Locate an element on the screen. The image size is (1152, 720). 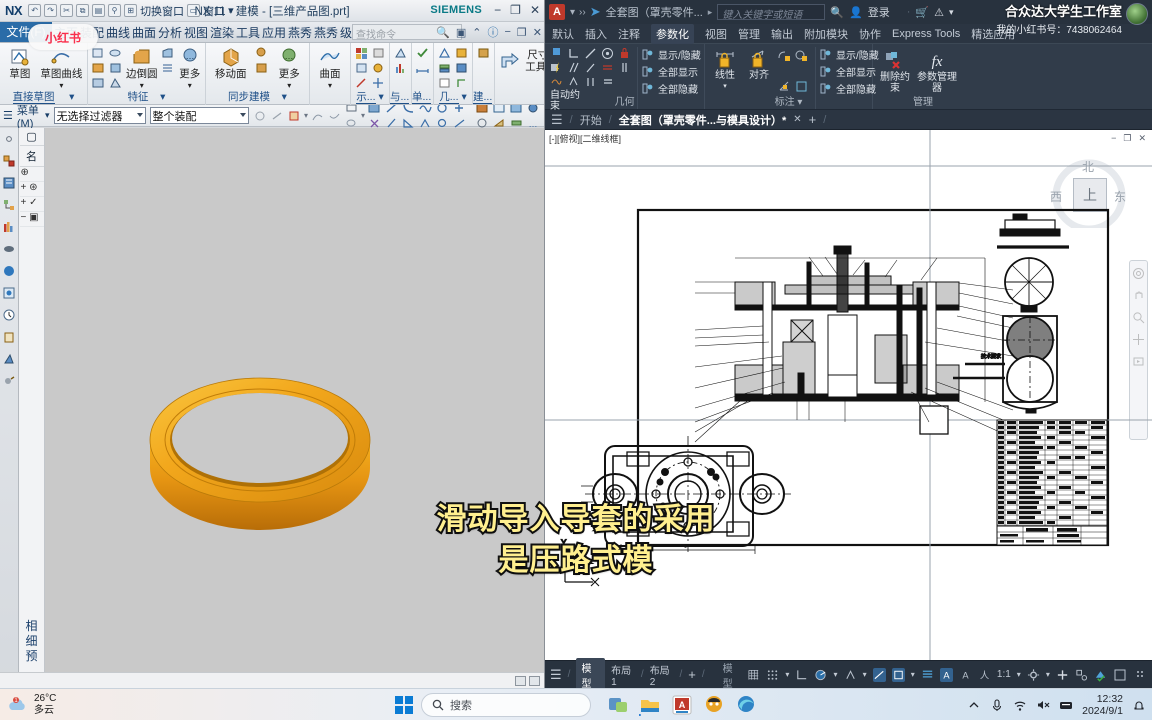
user-account-icon: 👤 is located at coordinates (856, 12).